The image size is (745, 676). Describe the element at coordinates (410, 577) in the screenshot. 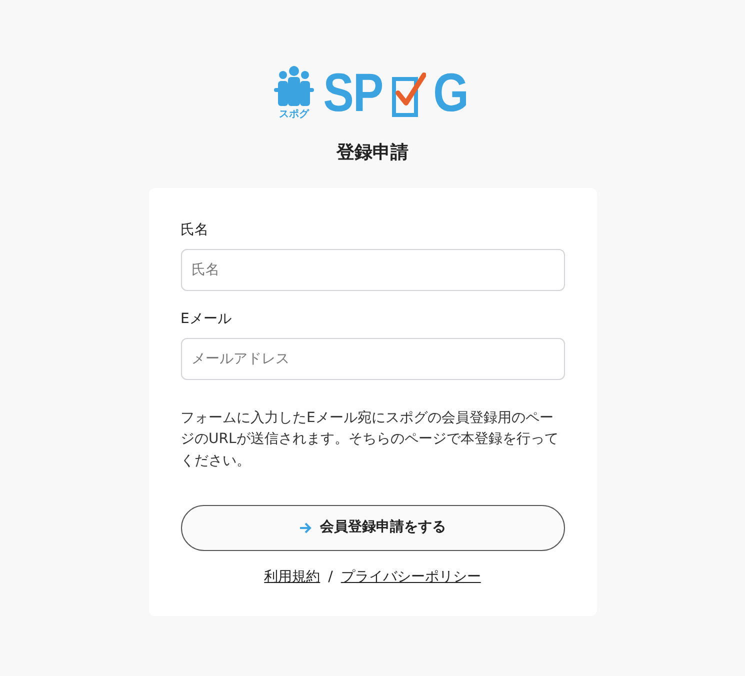

I see `footer-link: プライバシーポリシー` at that location.